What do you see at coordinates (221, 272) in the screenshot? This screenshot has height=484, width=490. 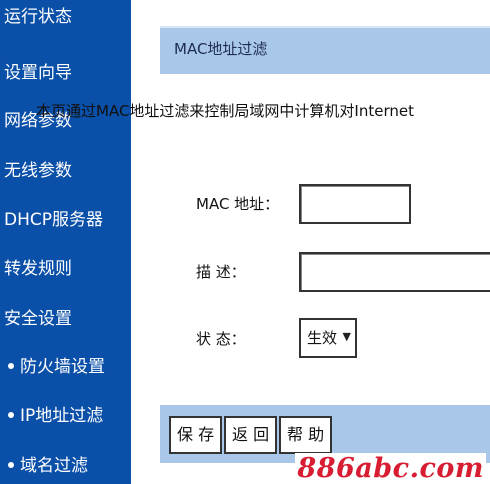 I see `description-label: 描 述：` at bounding box center [221, 272].